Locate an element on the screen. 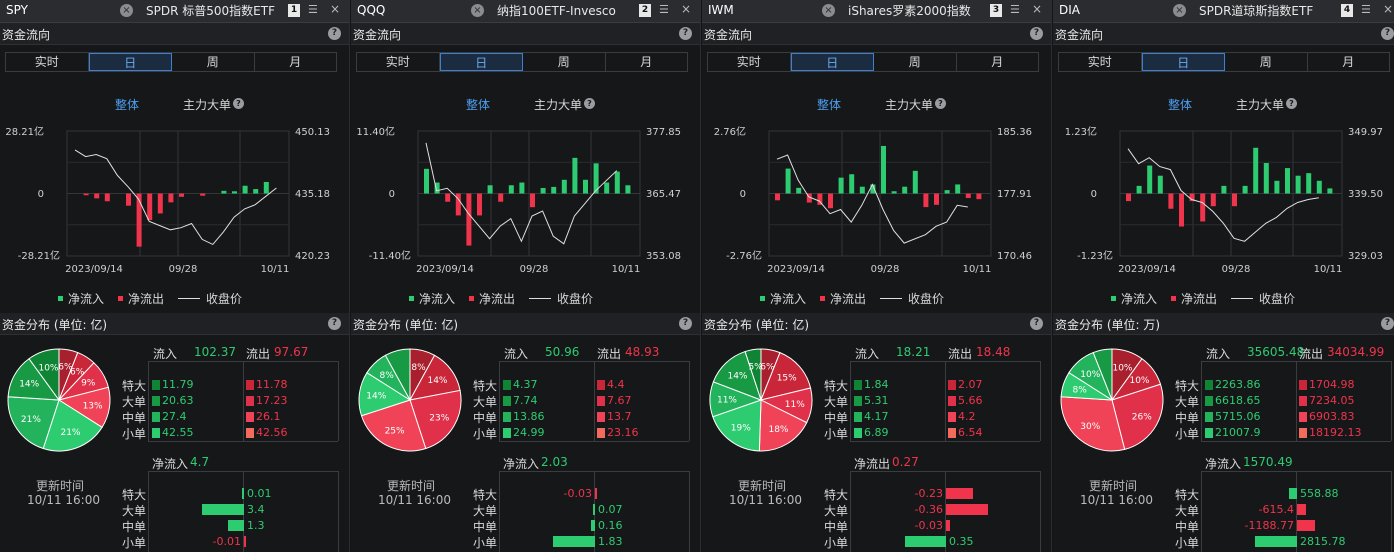 The image size is (1394, 552). legend-swatch-inflow is located at coordinates (762, 298).